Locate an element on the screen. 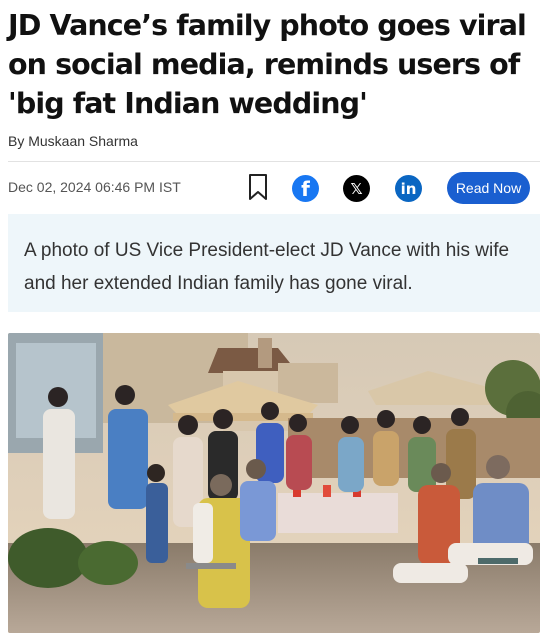 This screenshot has width=548, height=640. x-icon: 𝕏 is located at coordinates (356, 188).